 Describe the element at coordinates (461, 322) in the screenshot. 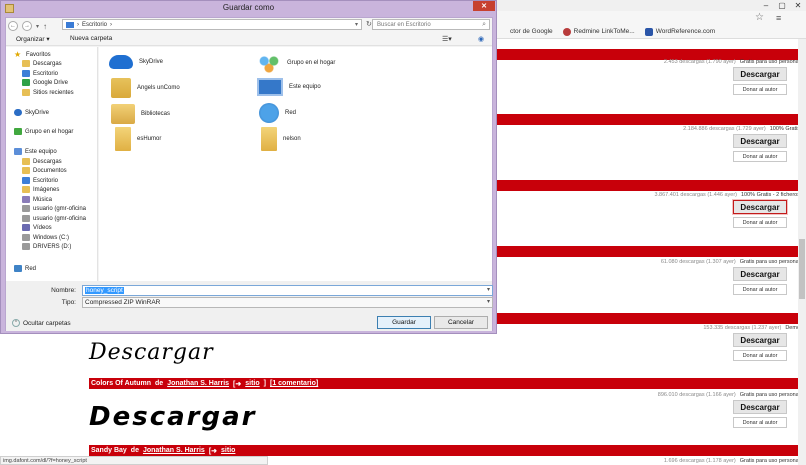

I see `cancel-button: Cancelar` at that location.